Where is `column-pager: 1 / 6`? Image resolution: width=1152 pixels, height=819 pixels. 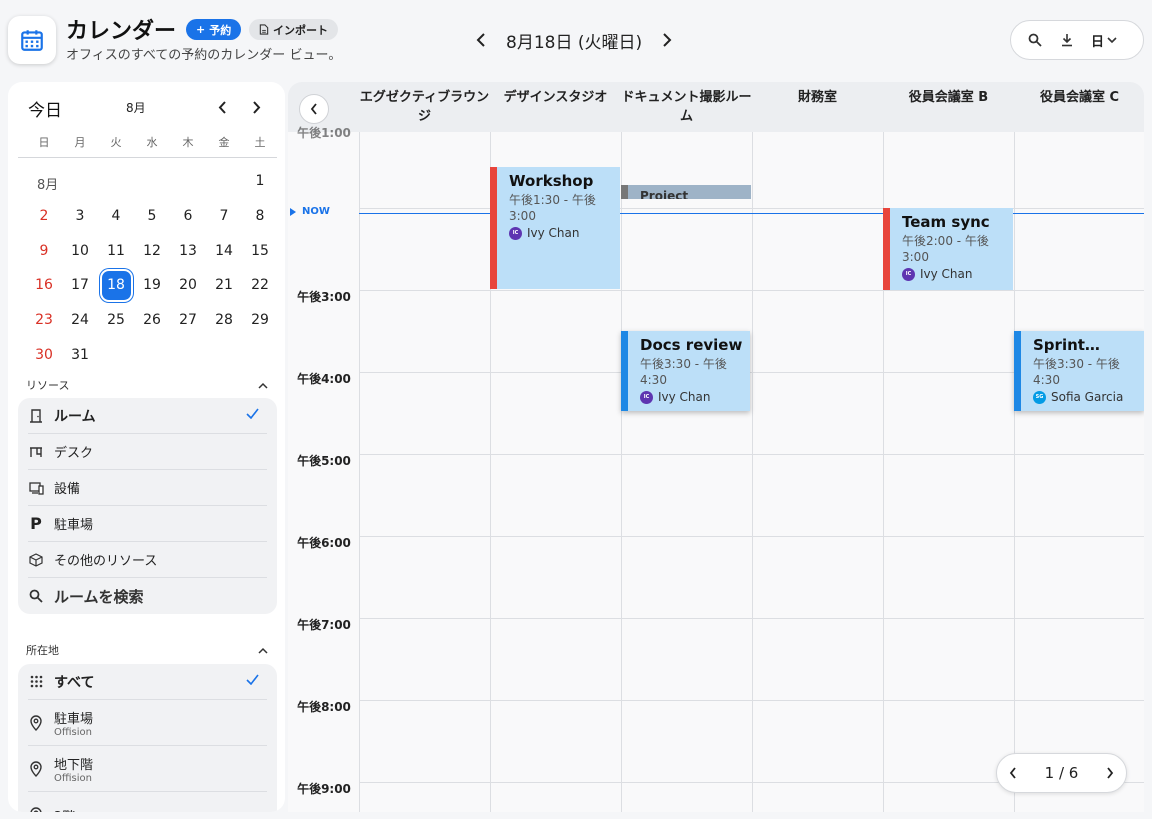 column-pager: 1 / 6 is located at coordinates (1061, 773).